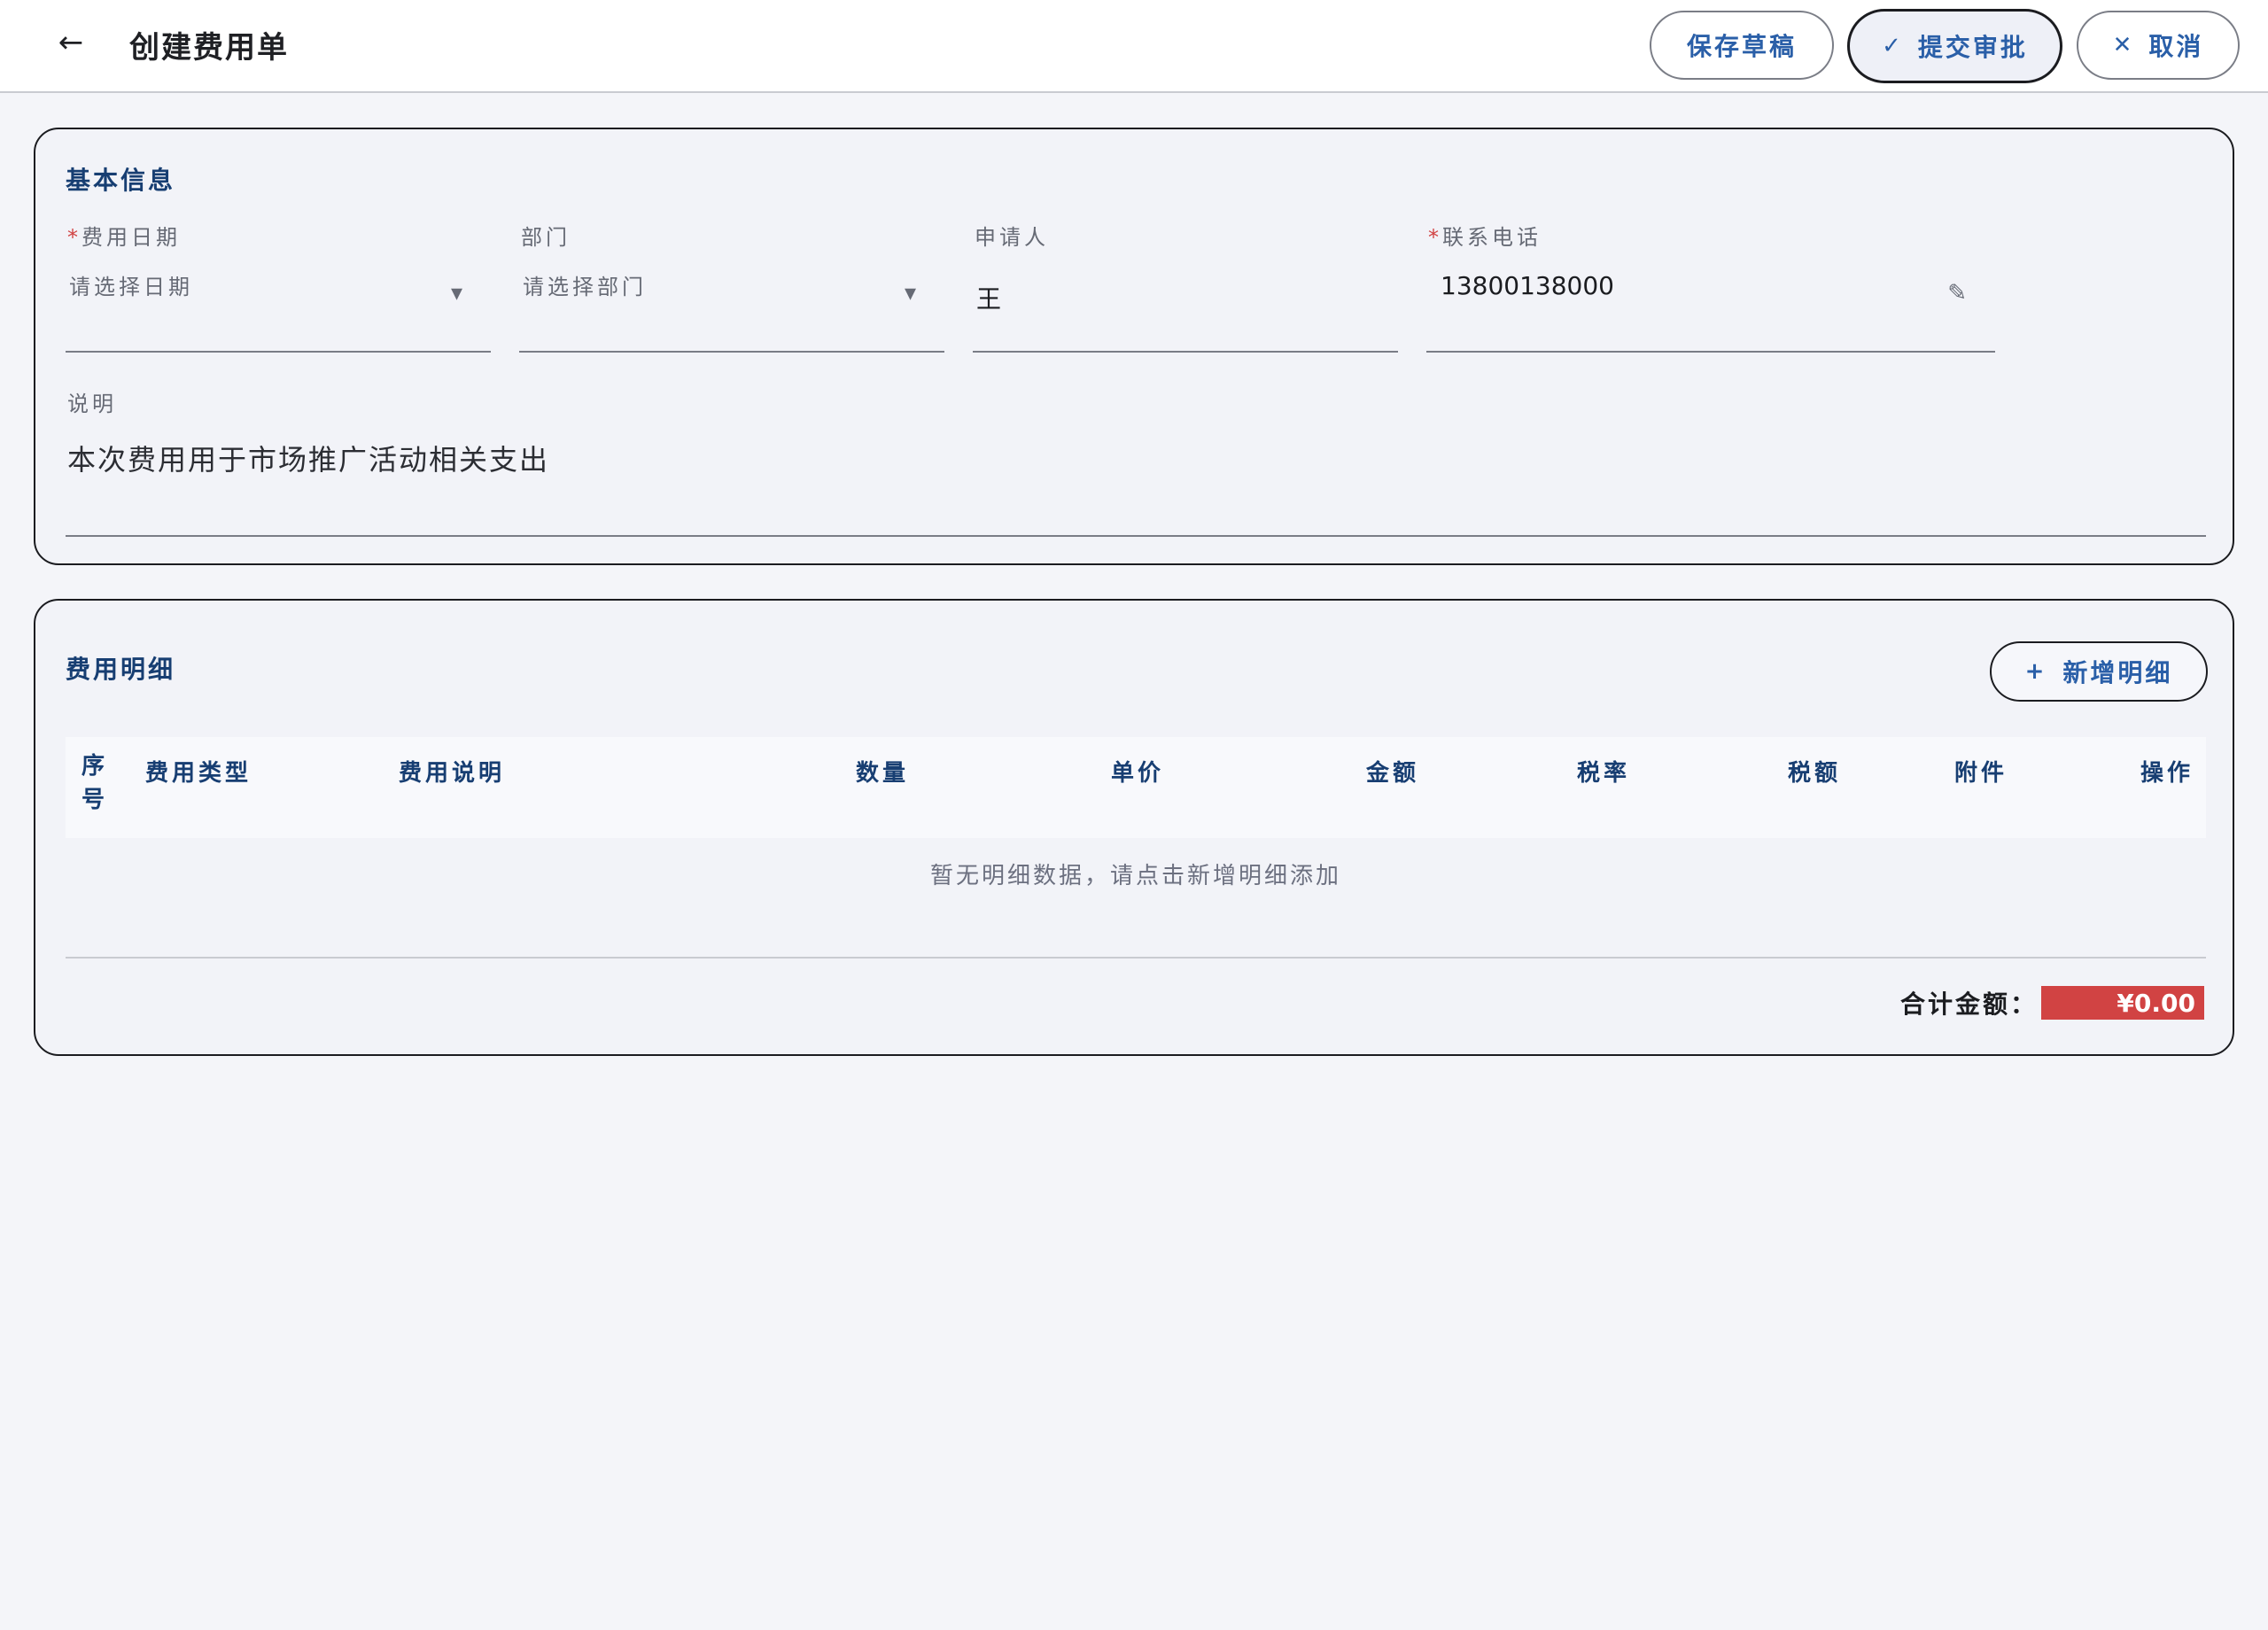 The width and height of the screenshot is (2268, 1630). Describe the element at coordinates (121, 669) in the screenshot. I see `details-title: 费用明细` at that location.